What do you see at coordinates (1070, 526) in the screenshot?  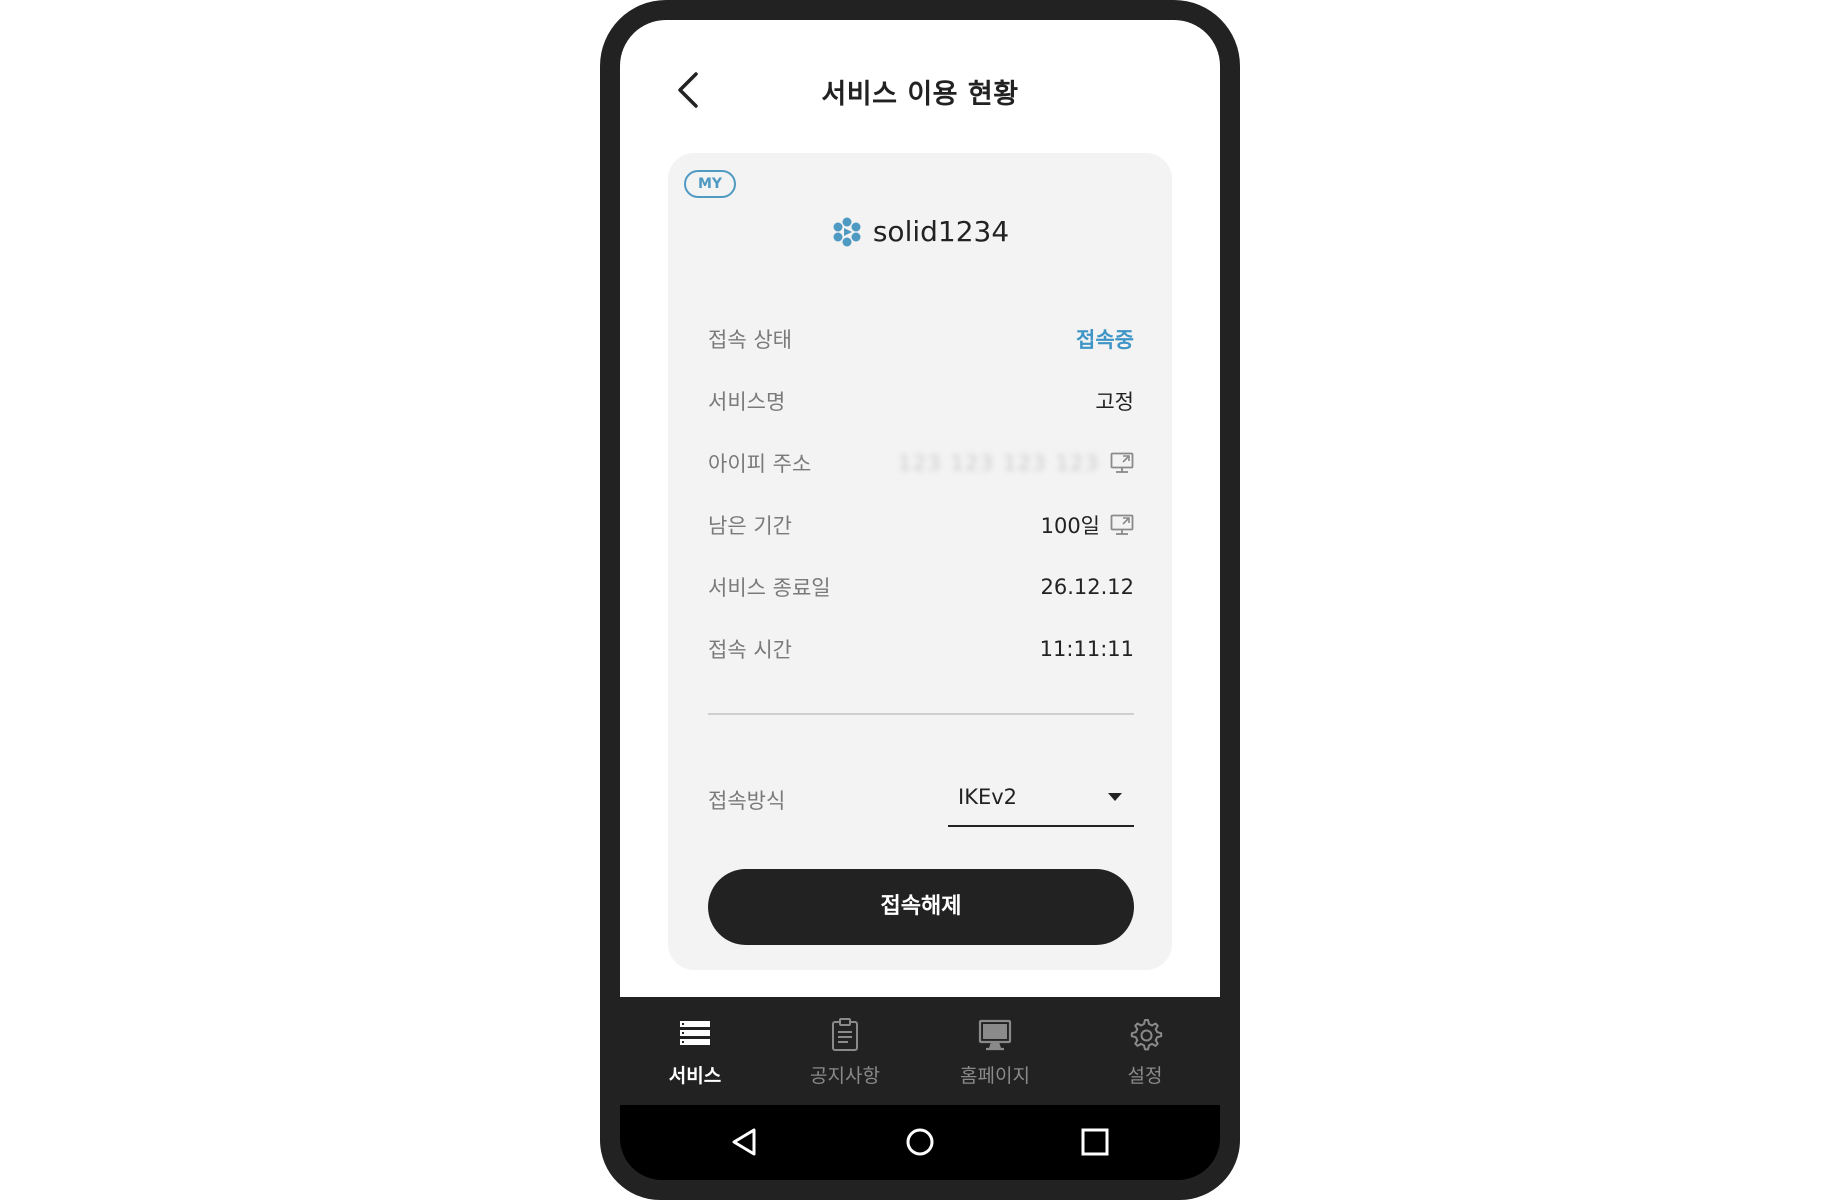 I see `remaining-period-value: 100일` at bounding box center [1070, 526].